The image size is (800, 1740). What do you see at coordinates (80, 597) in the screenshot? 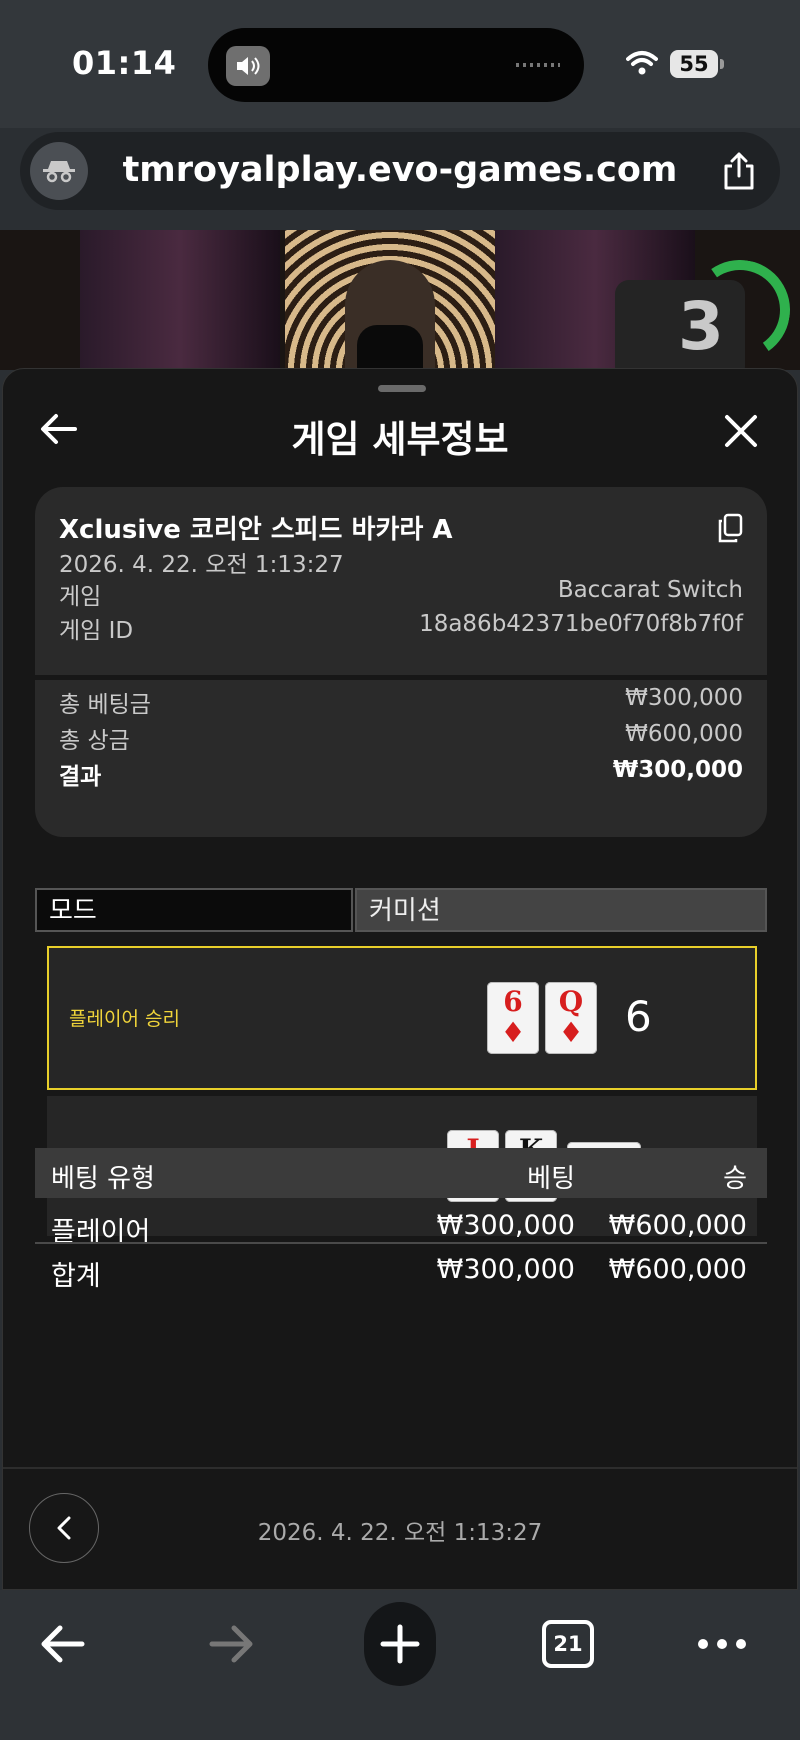
I see `game-label: 게임` at bounding box center [80, 597].